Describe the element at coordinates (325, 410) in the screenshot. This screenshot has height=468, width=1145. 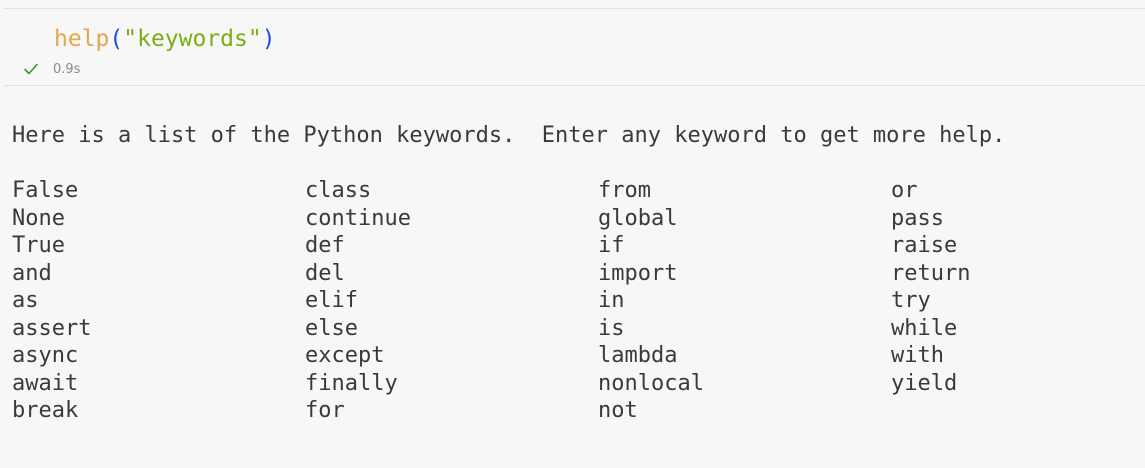
I see `keyword-item: for` at that location.